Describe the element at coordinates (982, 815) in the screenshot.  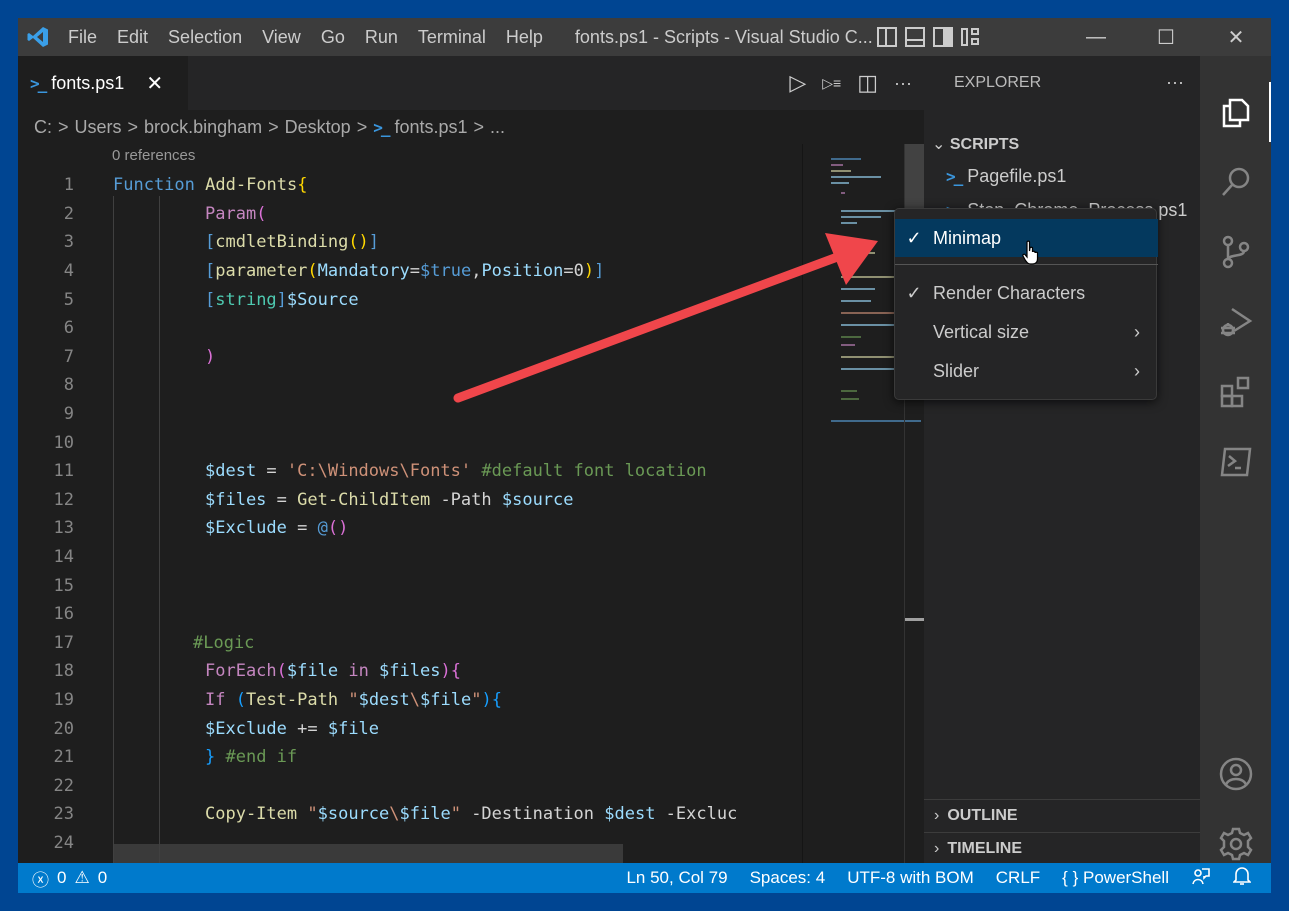
I see `outline-label: OUTLINE` at that location.